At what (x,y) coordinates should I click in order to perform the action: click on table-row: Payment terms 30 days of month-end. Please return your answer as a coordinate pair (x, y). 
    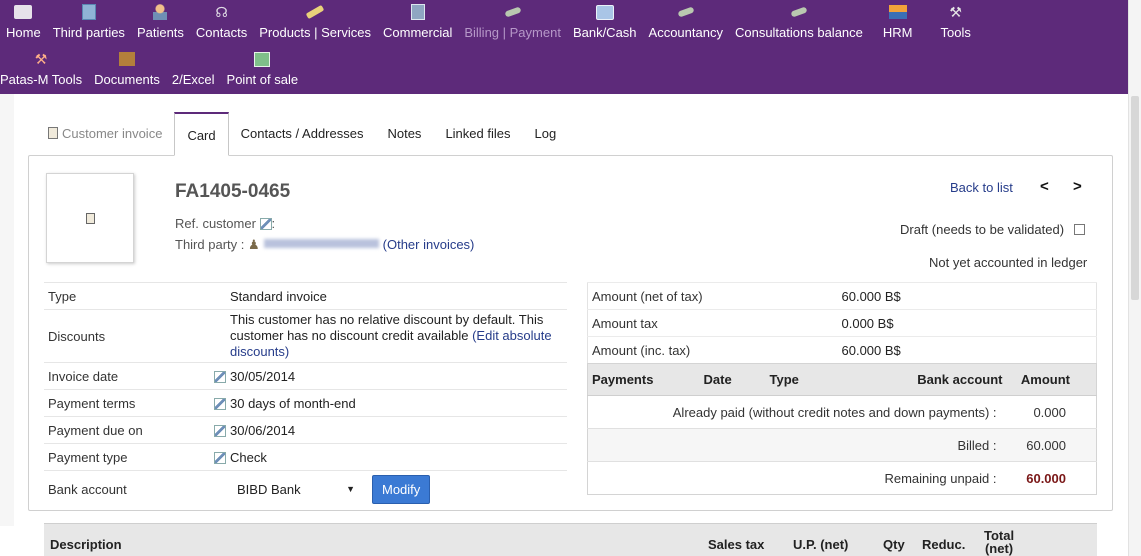
    Looking at the image, I should click on (305, 403).